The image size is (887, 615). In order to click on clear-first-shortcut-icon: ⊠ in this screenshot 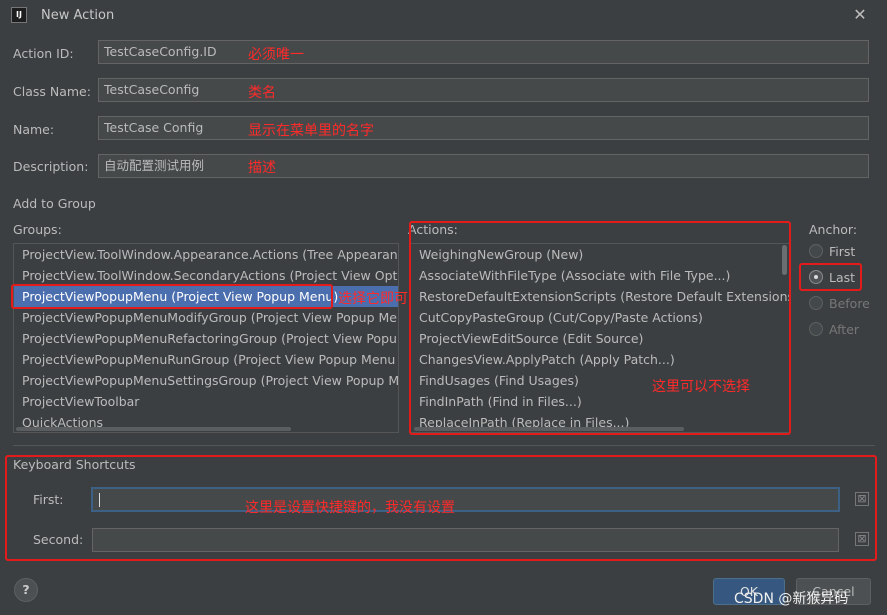, I will do `click(862, 499)`.